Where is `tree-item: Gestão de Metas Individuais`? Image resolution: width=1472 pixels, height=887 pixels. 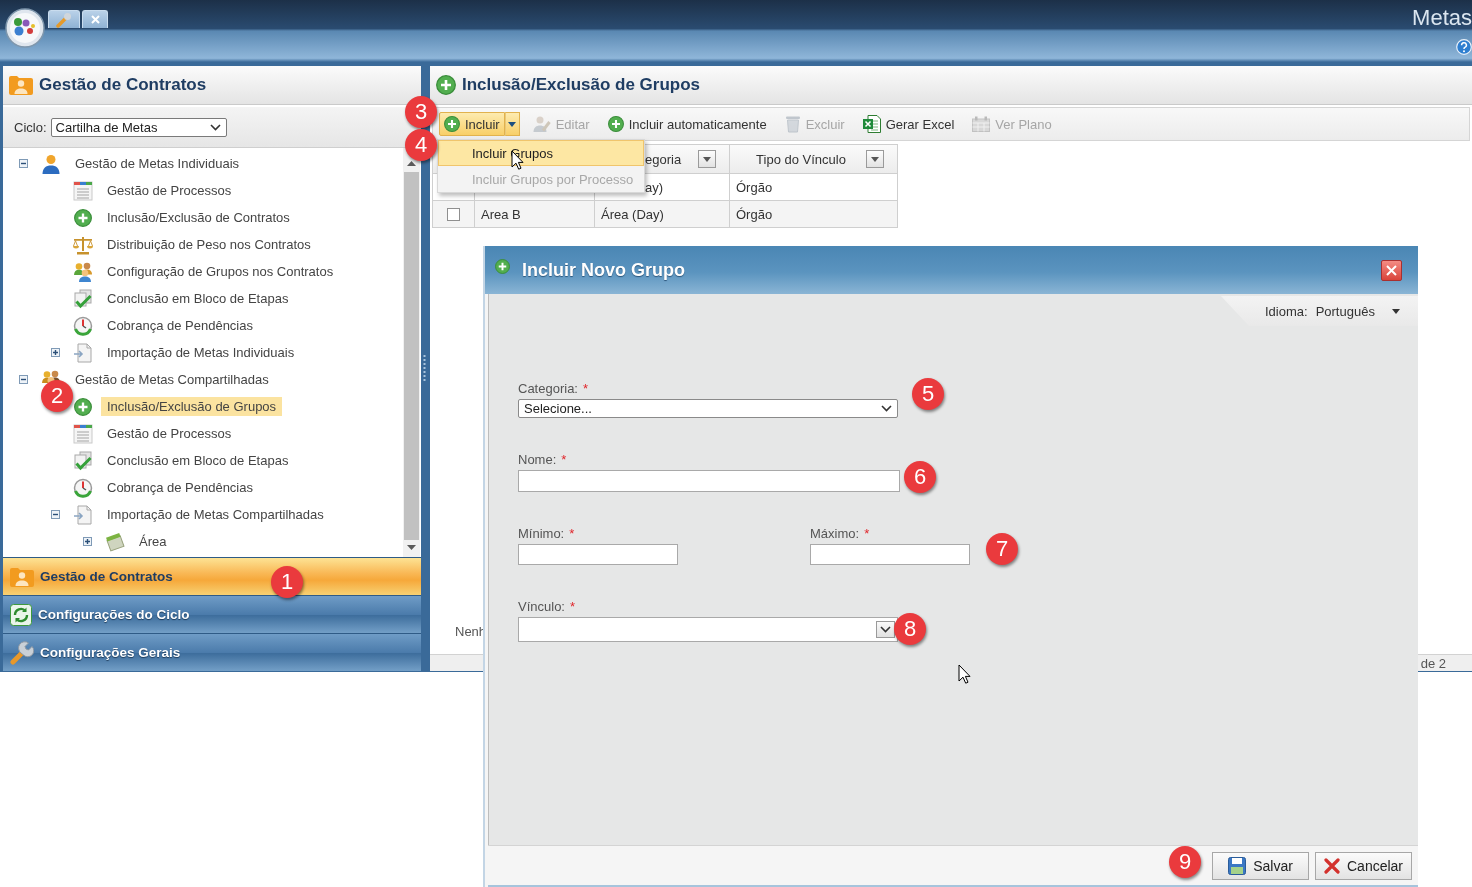 tree-item: Gestão de Metas Individuais is located at coordinates (157, 163).